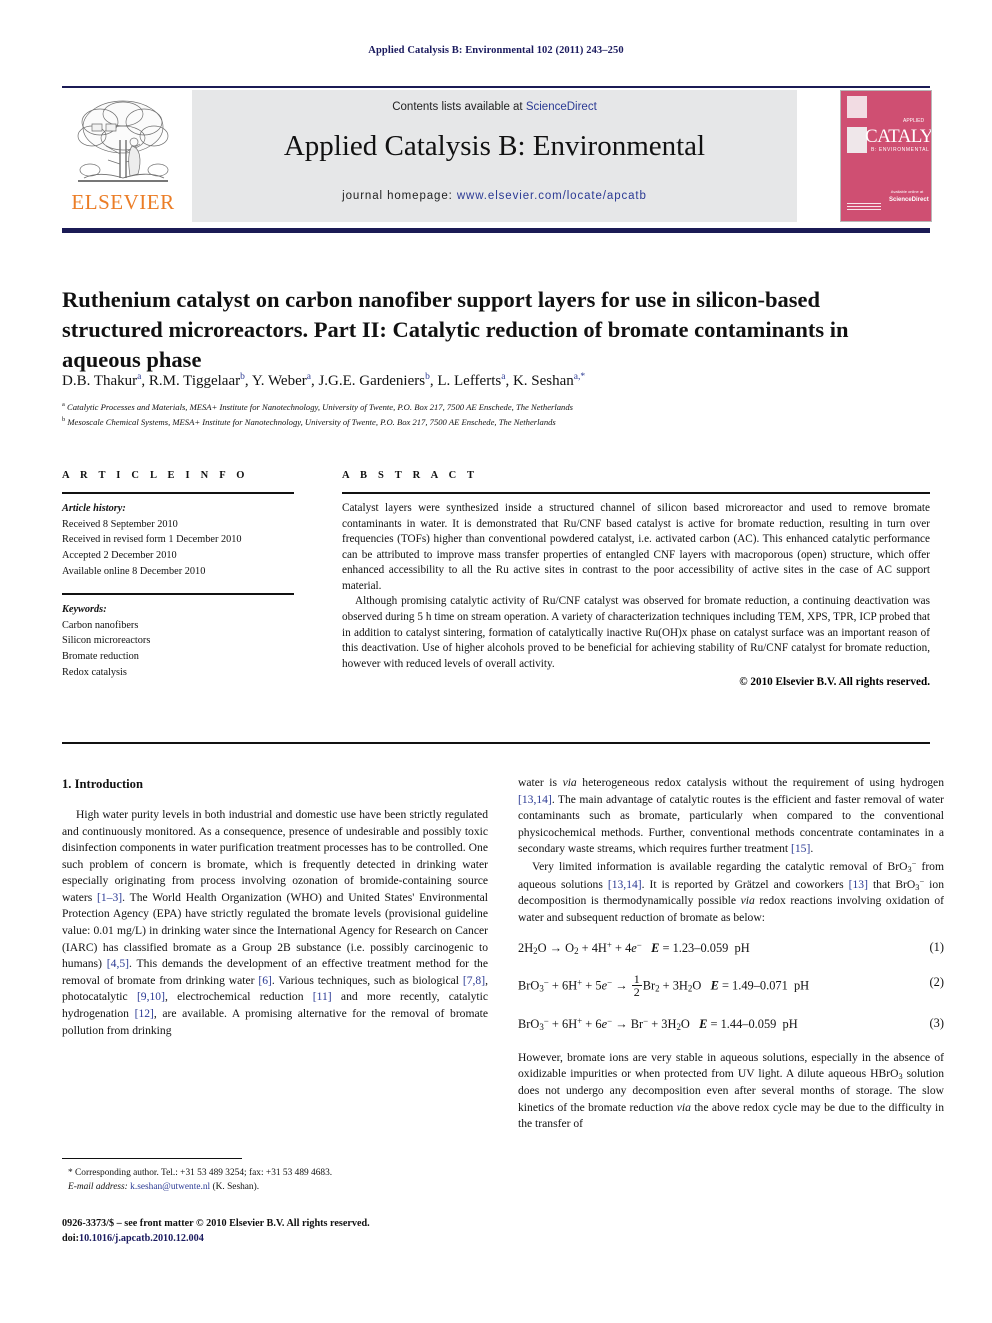  What do you see at coordinates (857, 140) in the screenshot?
I see `cover-graphic` at bounding box center [857, 140].